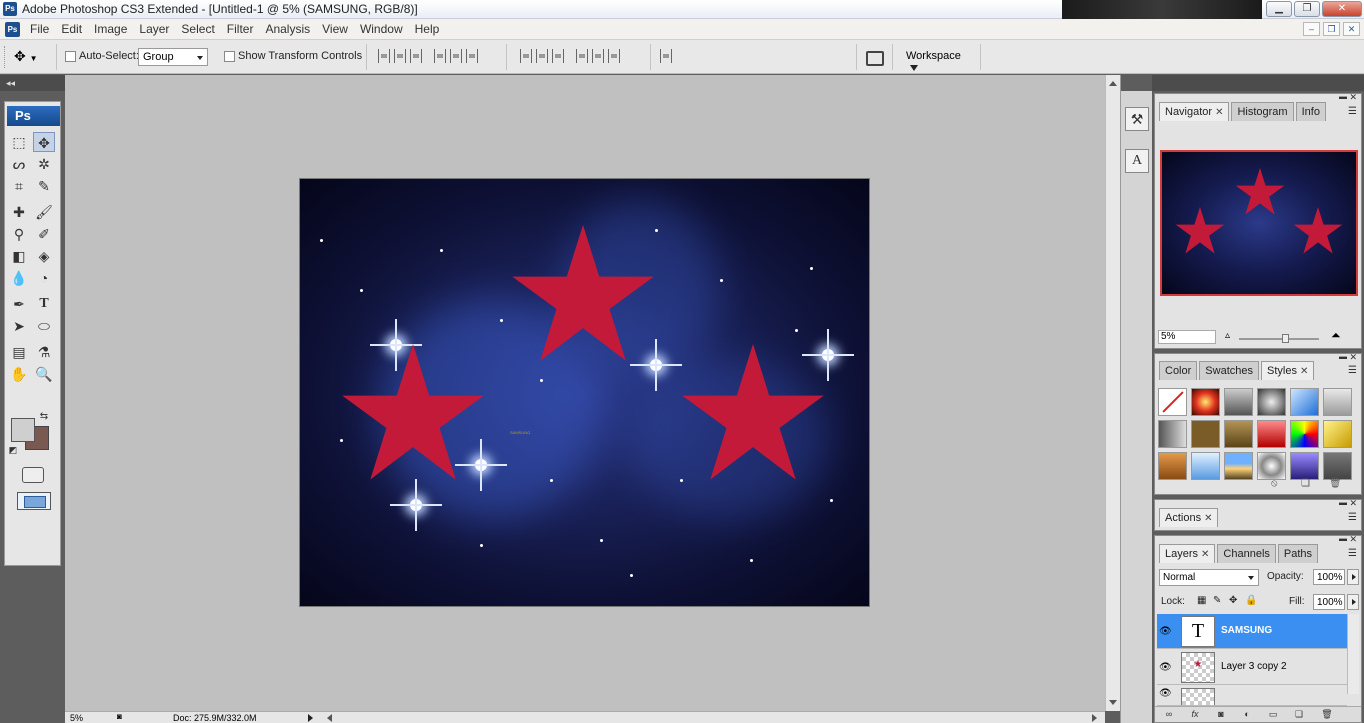 The width and height of the screenshot is (1364, 723). I want to click on tab-navigator: Navigator ✕, so click(1194, 111).